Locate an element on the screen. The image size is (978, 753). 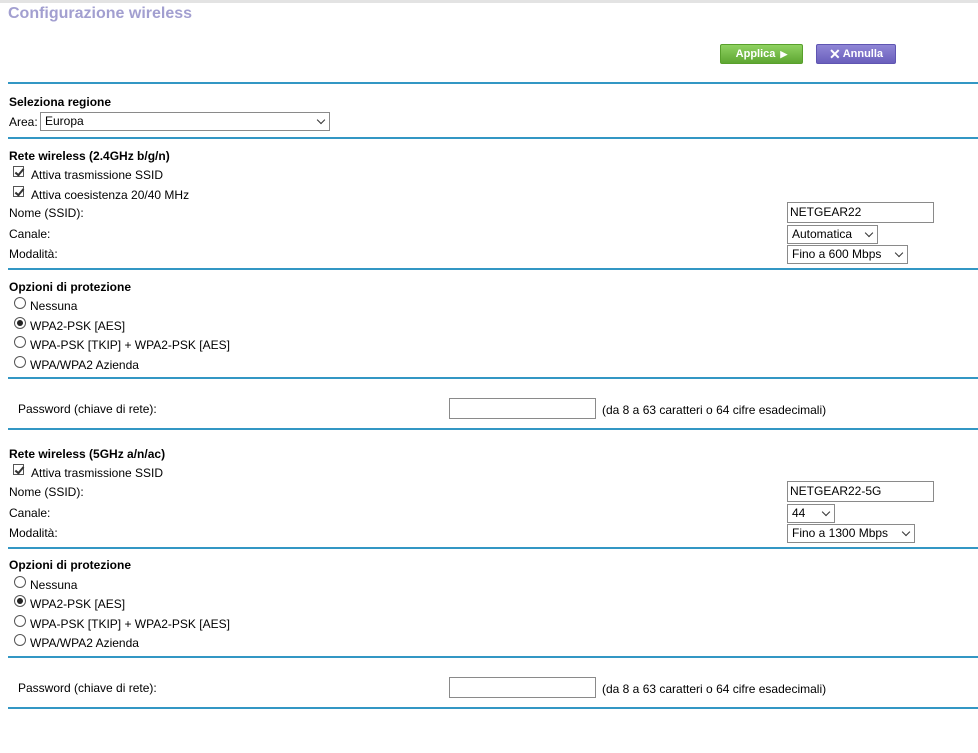
wifi24-security-option-wpa2: WPA2-PSK [AES] is located at coordinates (78, 326).